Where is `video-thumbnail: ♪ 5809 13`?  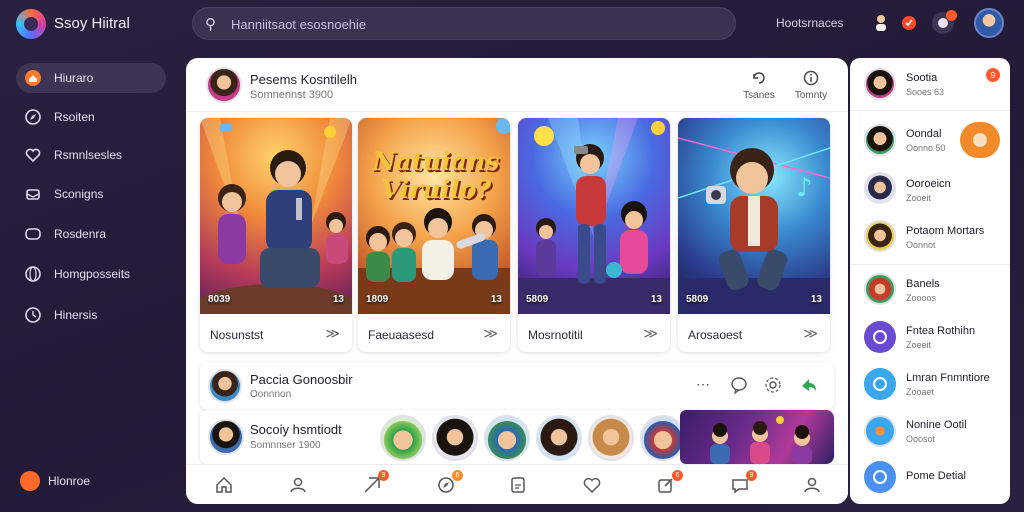 video-thumbnail: ♪ 5809 13 is located at coordinates (754, 216).